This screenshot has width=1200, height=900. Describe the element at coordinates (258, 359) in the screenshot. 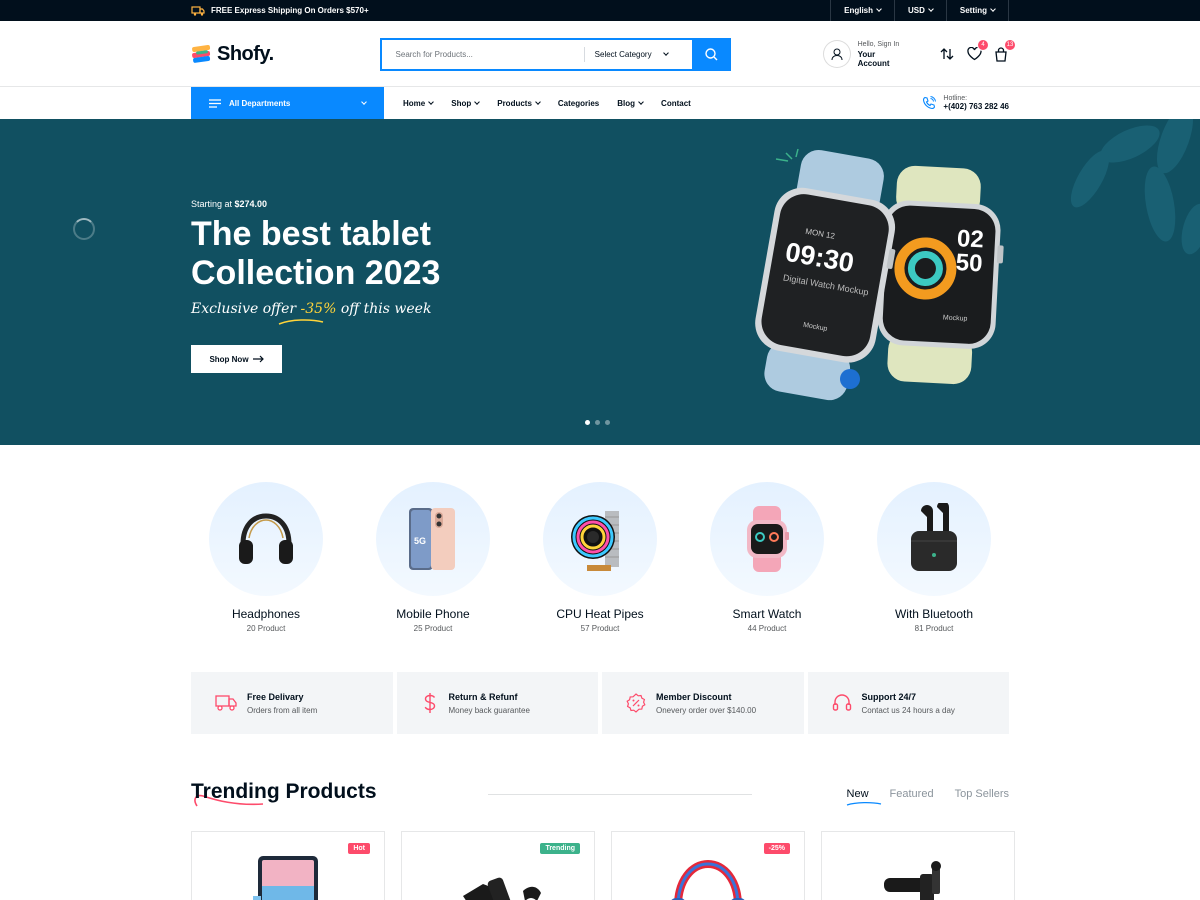

I see `arrow-right-icon` at that location.